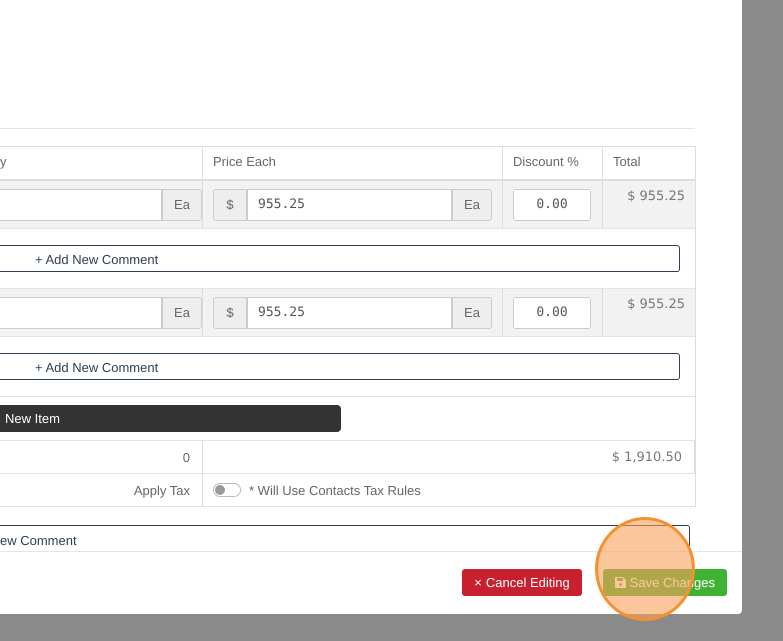 Image resolution: width=783 pixels, height=641 pixels. Describe the element at coordinates (647, 457) in the screenshot. I see `grand-total: $ 1,910.50` at that location.